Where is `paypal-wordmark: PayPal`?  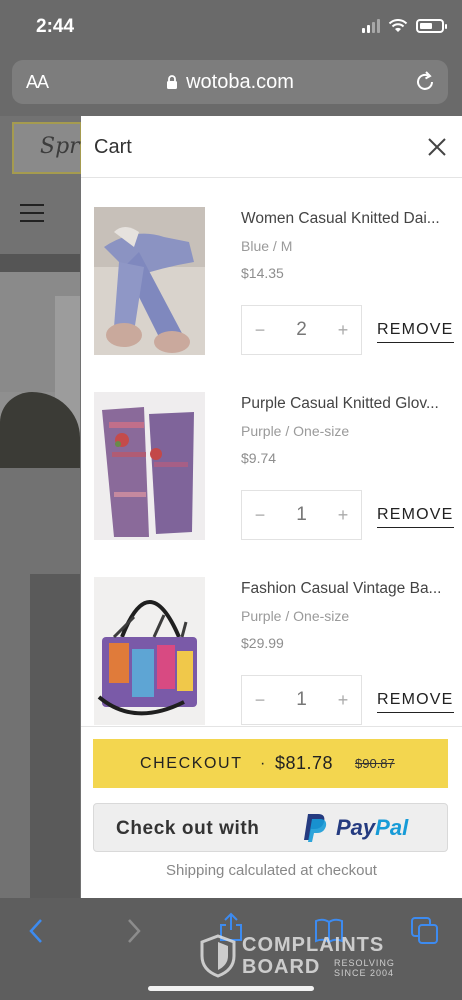 paypal-wordmark: PayPal is located at coordinates (372, 828).